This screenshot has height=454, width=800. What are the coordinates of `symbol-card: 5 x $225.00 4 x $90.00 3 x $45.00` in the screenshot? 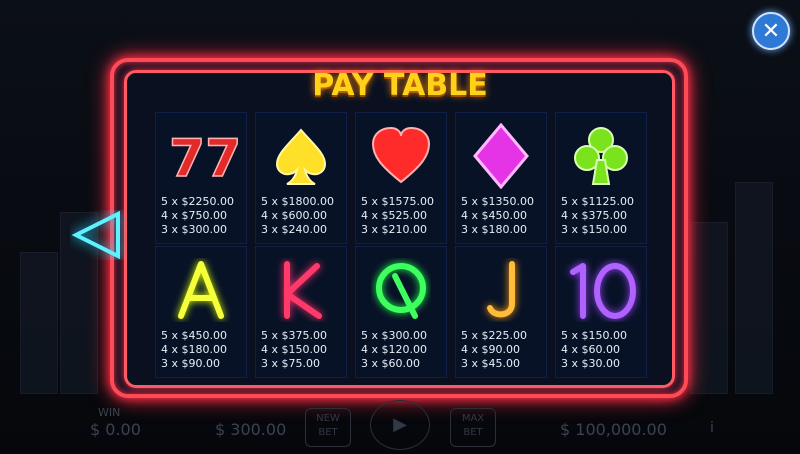 It's located at (501, 312).